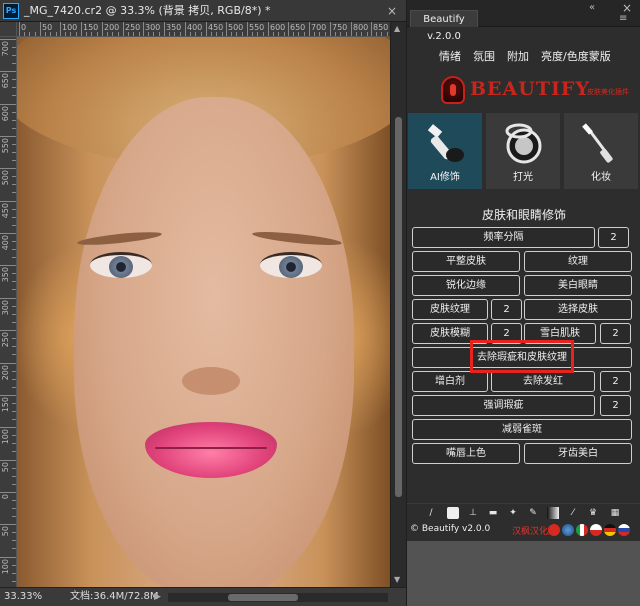 The width and height of the screenshot is (640, 606). What do you see at coordinates (513, 513) in the screenshot?
I see `wand-icon: ✦` at bounding box center [513, 513].